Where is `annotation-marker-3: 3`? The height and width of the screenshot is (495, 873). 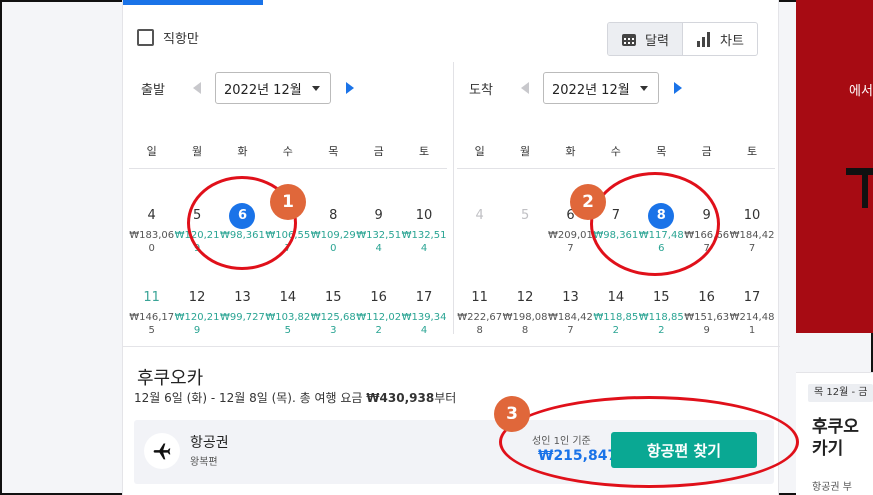
annotation-marker-3: 3 is located at coordinates (512, 414).